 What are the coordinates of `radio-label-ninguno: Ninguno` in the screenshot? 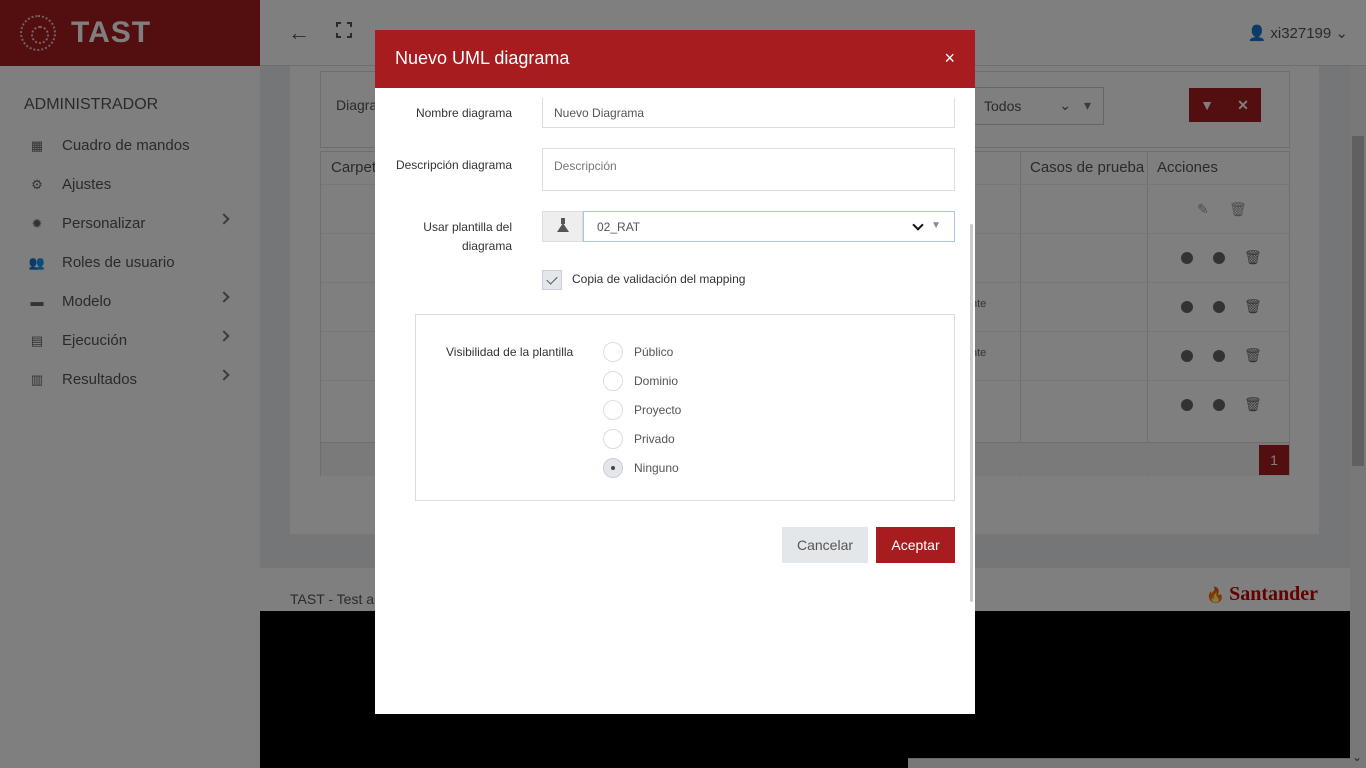 It's located at (656, 468).